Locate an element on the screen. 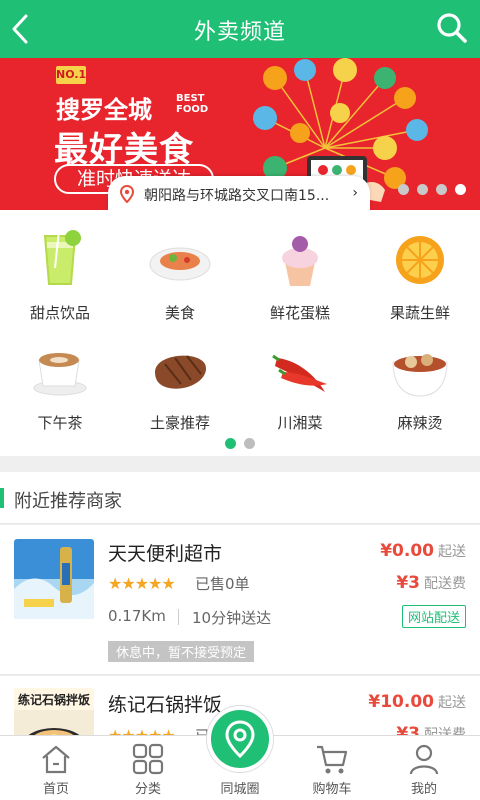 This screenshot has width=480, height=800. tab-label: 分类 is located at coordinates (147, 789).